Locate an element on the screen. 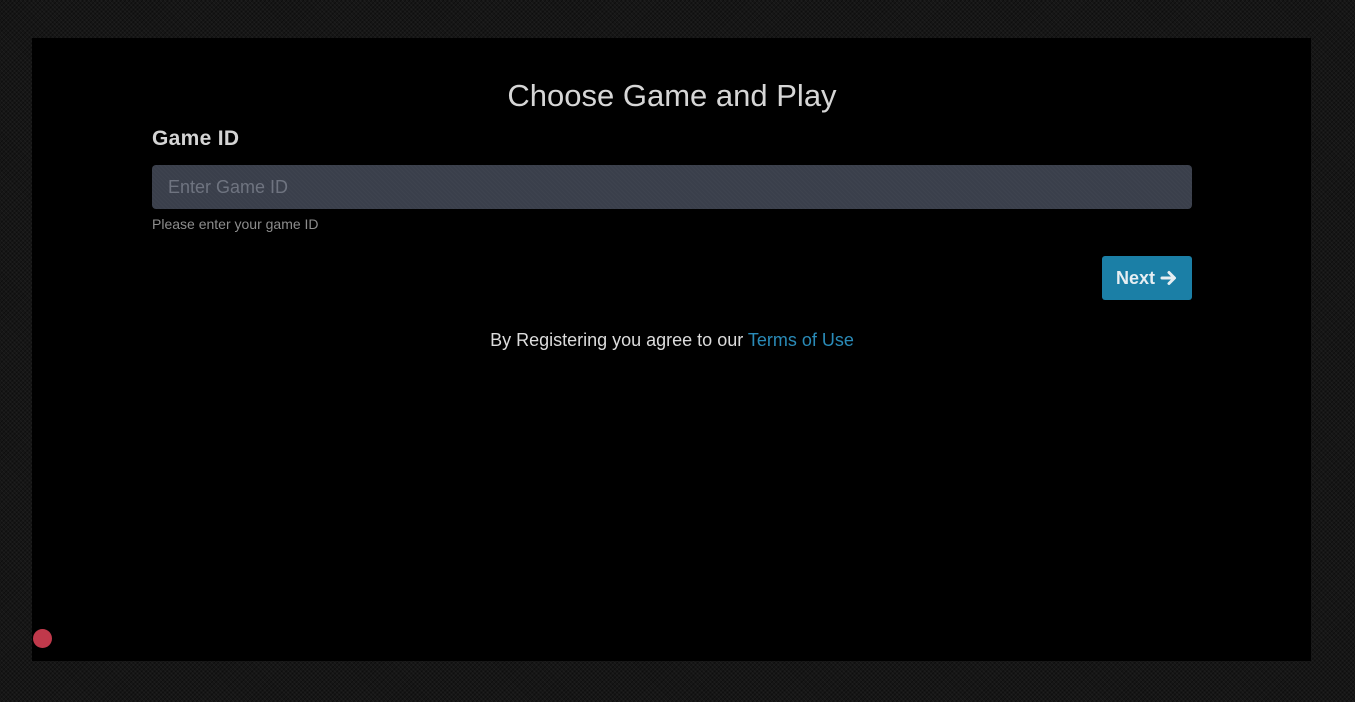 This screenshot has width=1355, height=702. next-button: Next is located at coordinates (1147, 278).